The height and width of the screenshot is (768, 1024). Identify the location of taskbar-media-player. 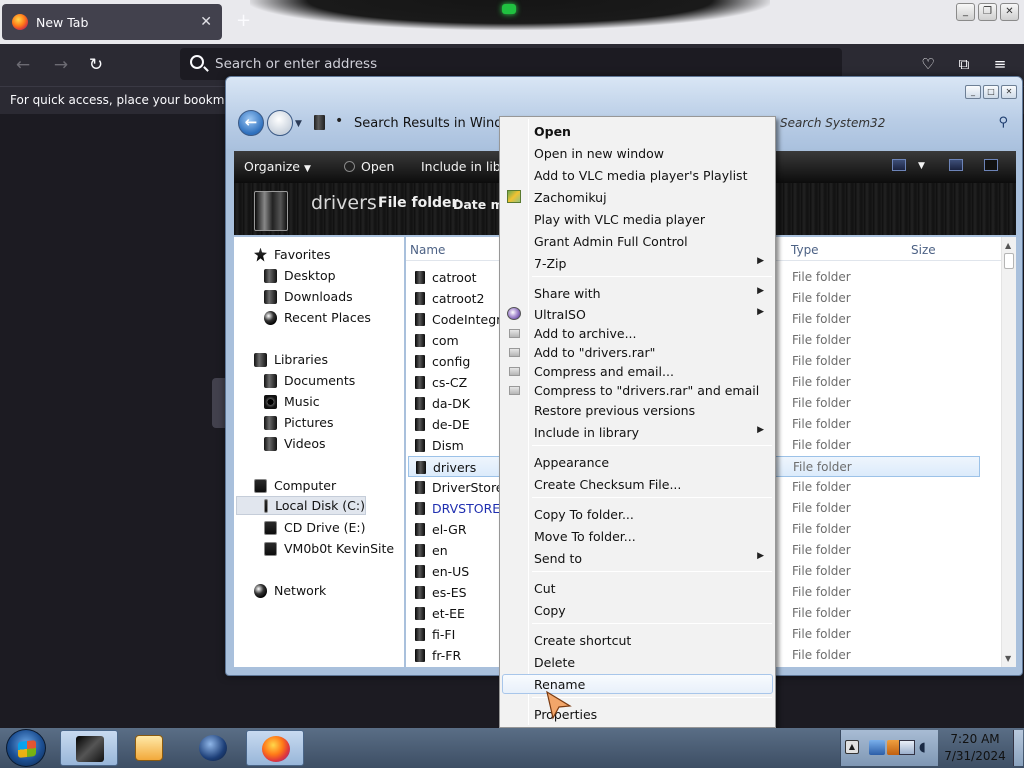
(149, 748).